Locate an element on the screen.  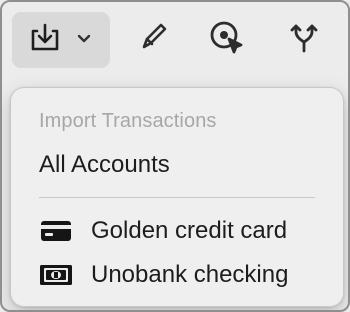
merge-branch-icon is located at coordinates (304, 40).